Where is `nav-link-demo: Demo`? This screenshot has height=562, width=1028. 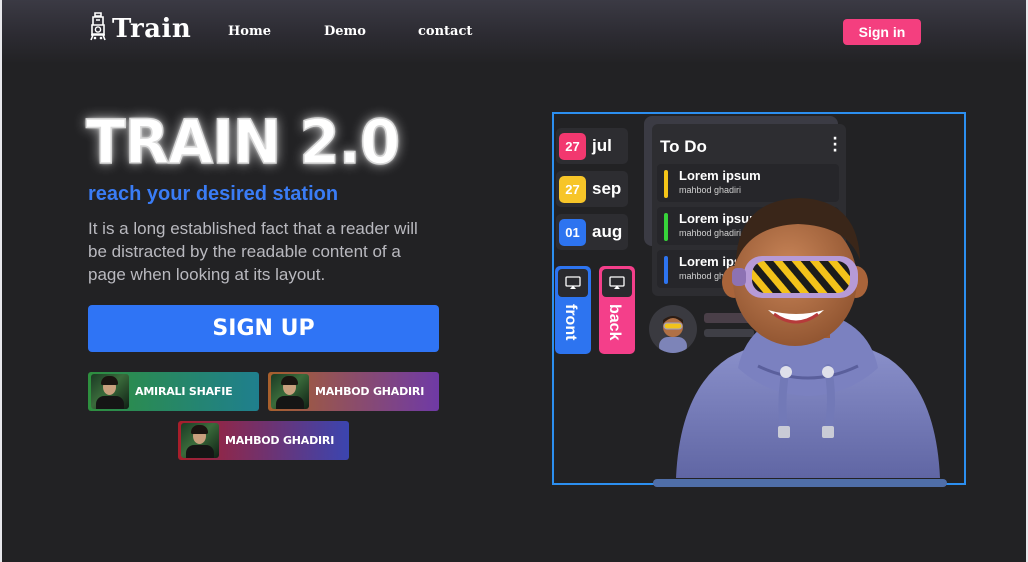
nav-link-demo: Demo is located at coordinates (345, 31).